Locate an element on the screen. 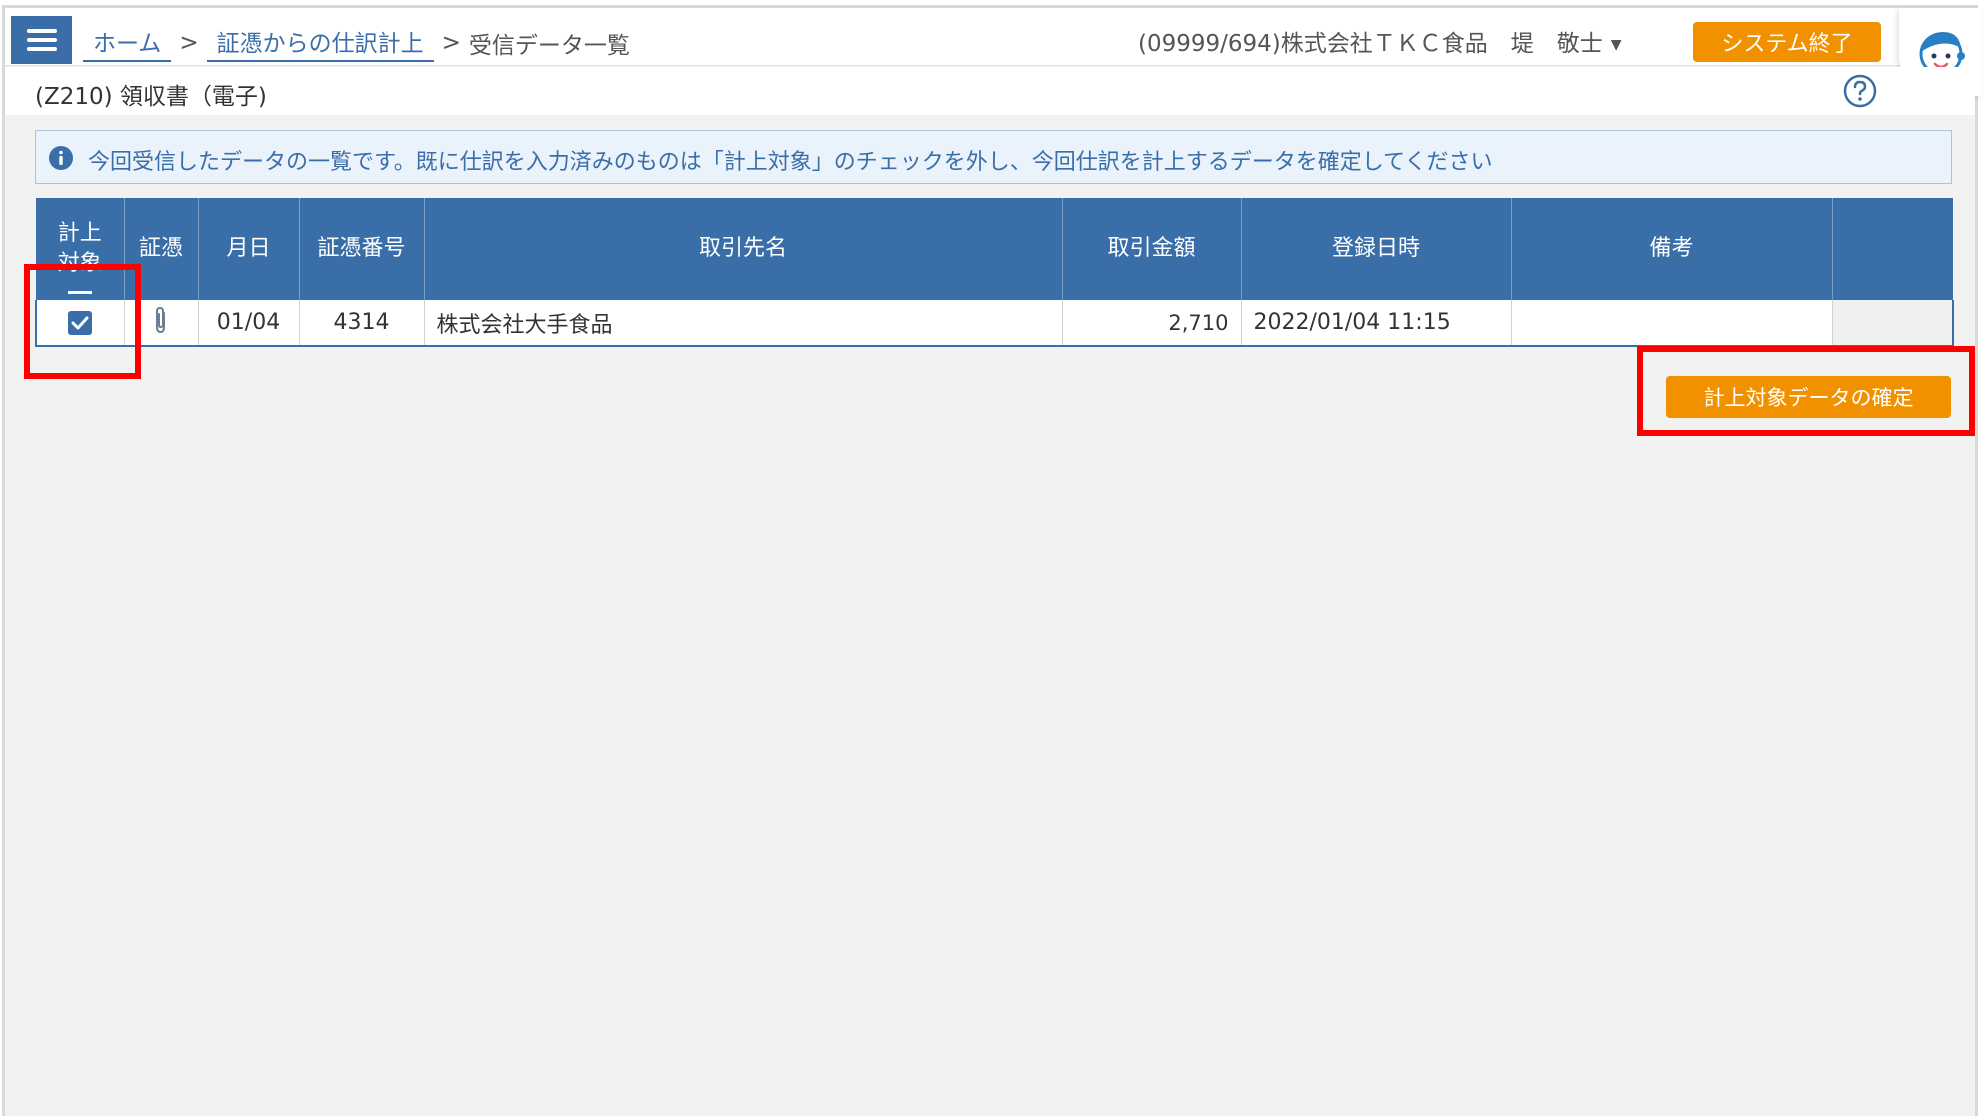 The height and width of the screenshot is (1116, 1987). column-header-registered: 登録日時 is located at coordinates (1376, 249).